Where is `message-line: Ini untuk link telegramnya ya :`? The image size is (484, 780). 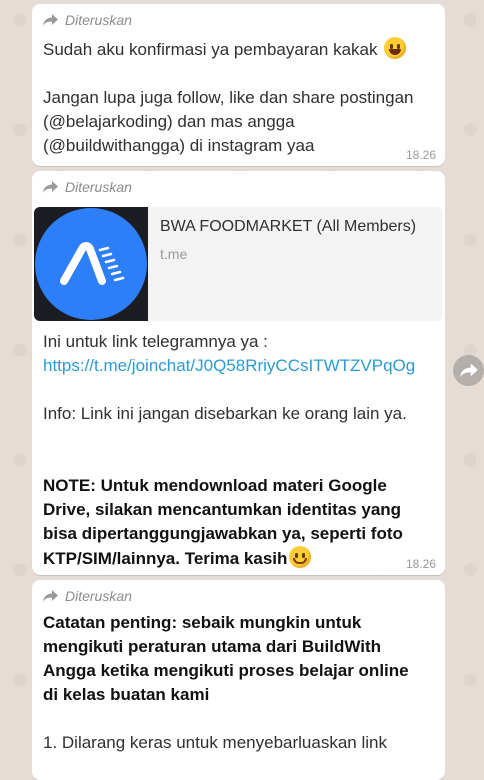 message-line: Ini untuk link telegramnya ya : is located at coordinates (155, 341).